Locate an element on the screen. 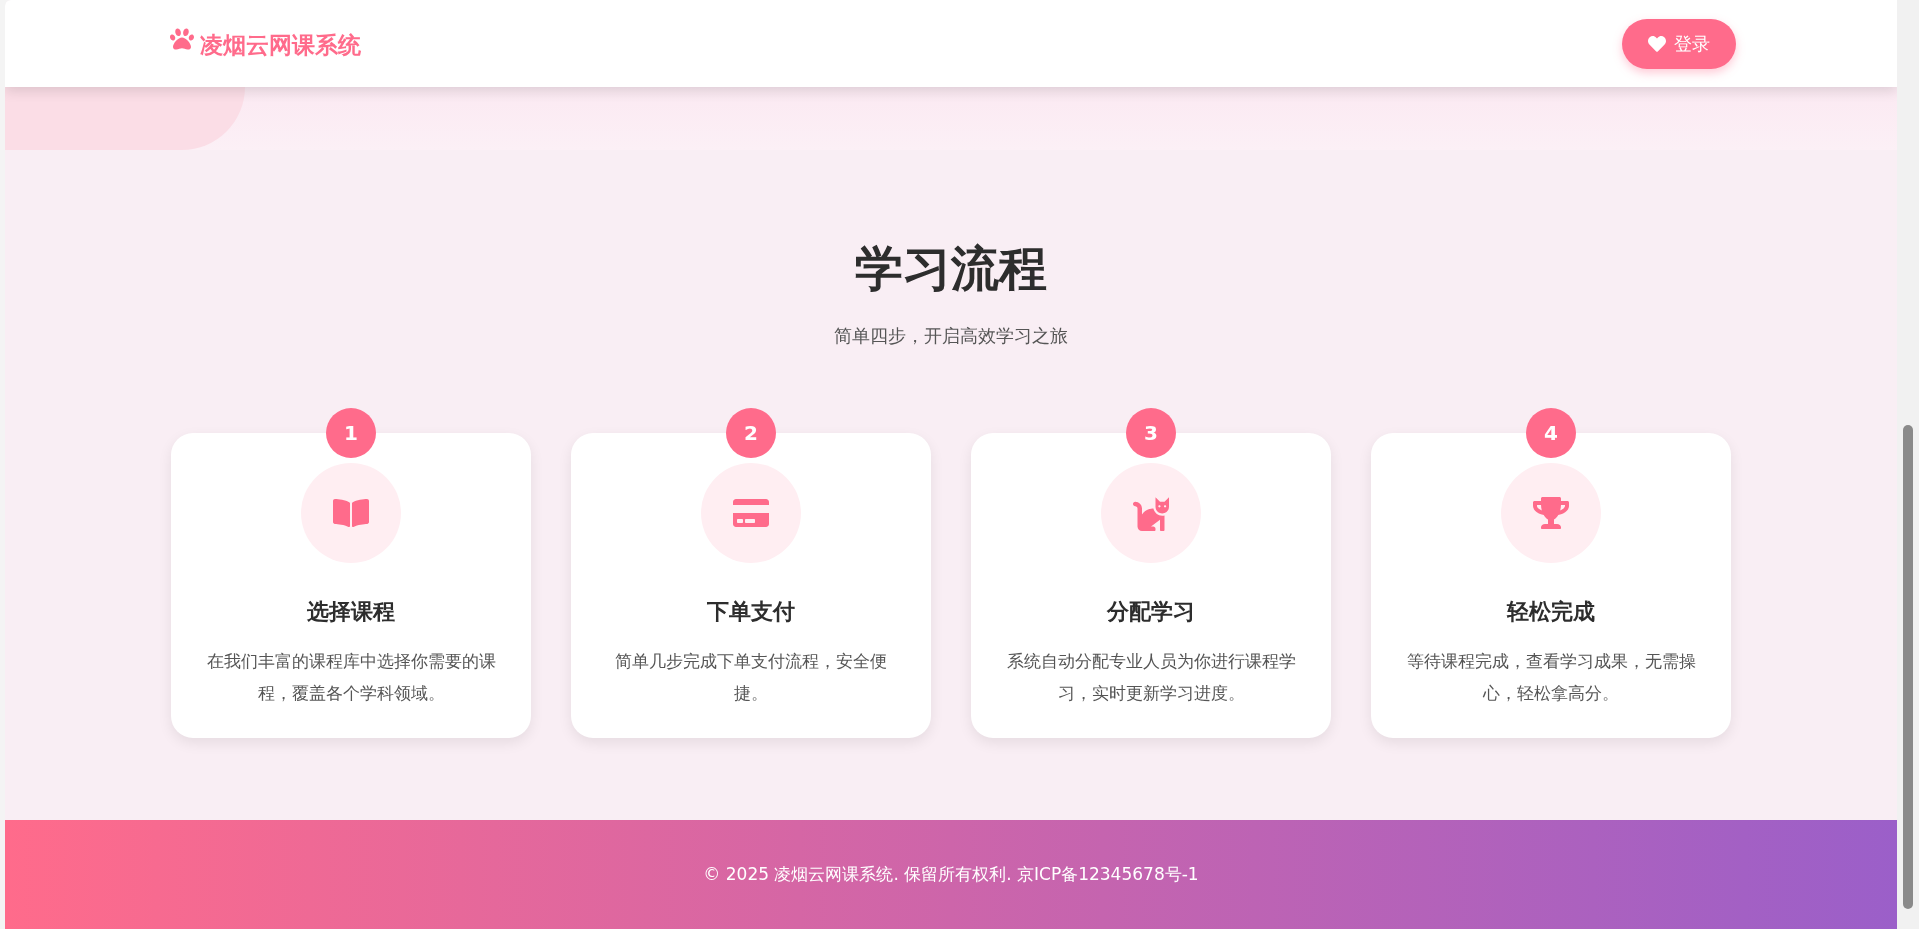  logo-text: 凌烟云网课系统 is located at coordinates (280, 45).